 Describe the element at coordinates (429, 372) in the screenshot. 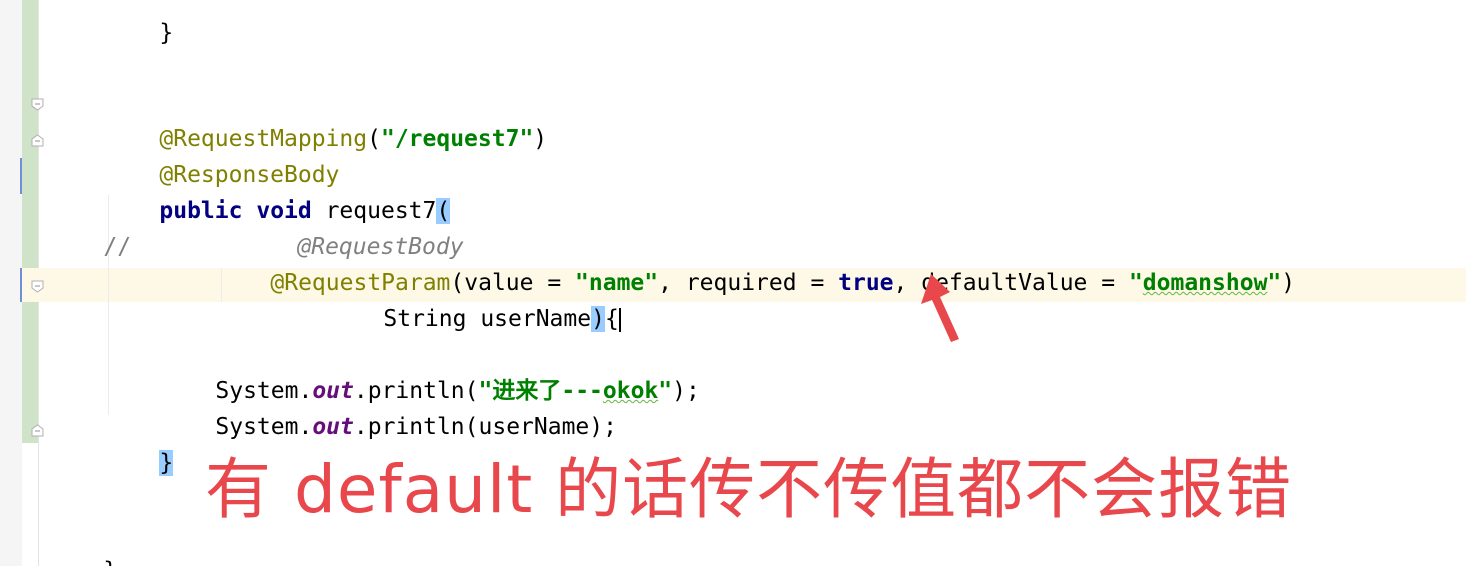

I see `code-line: System.out.println("进来了---okok");` at that location.